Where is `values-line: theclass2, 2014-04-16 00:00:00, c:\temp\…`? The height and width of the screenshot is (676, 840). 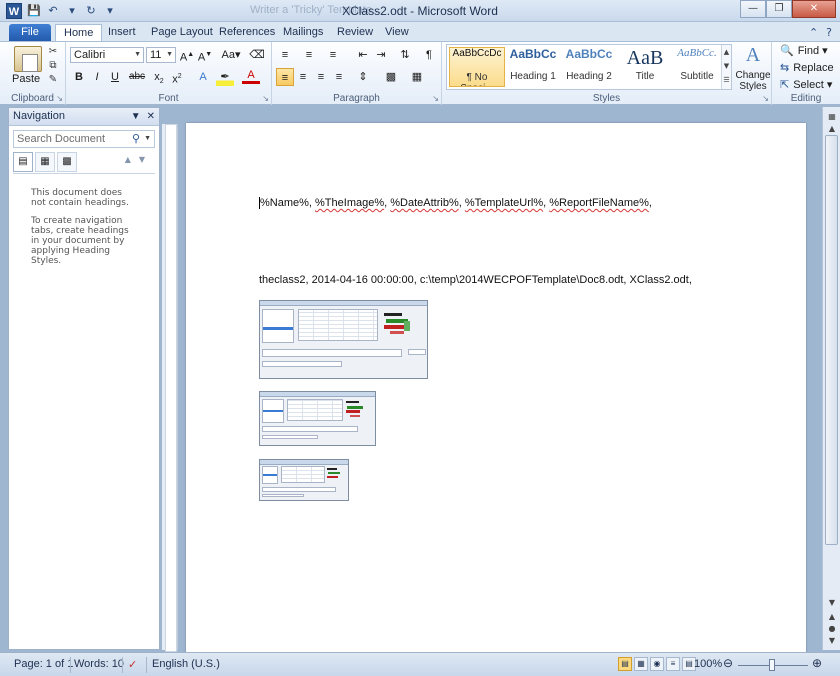
values-line: theclass2, 2014-04-16 00:00:00, c:\temp\… is located at coordinates (475, 280).